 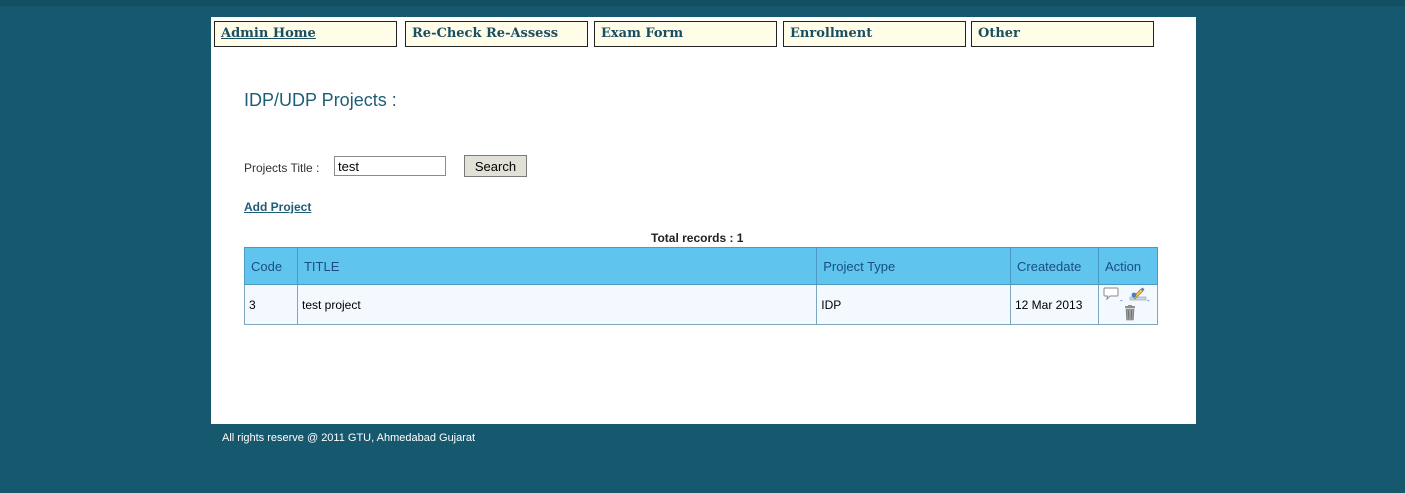 I want to click on nav-recheck-reassess: Re-Check Re-Assess, so click(x=496, y=34).